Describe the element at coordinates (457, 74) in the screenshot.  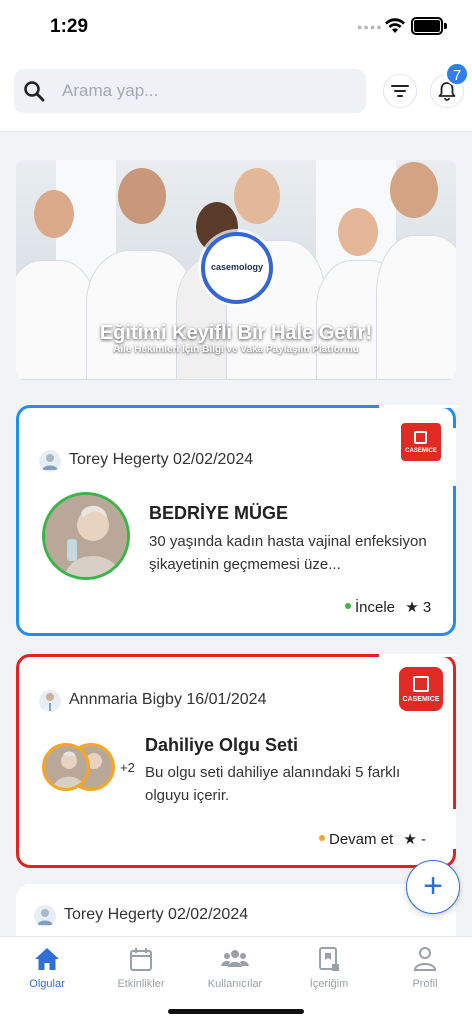
I see `notification-badge: 7` at that location.